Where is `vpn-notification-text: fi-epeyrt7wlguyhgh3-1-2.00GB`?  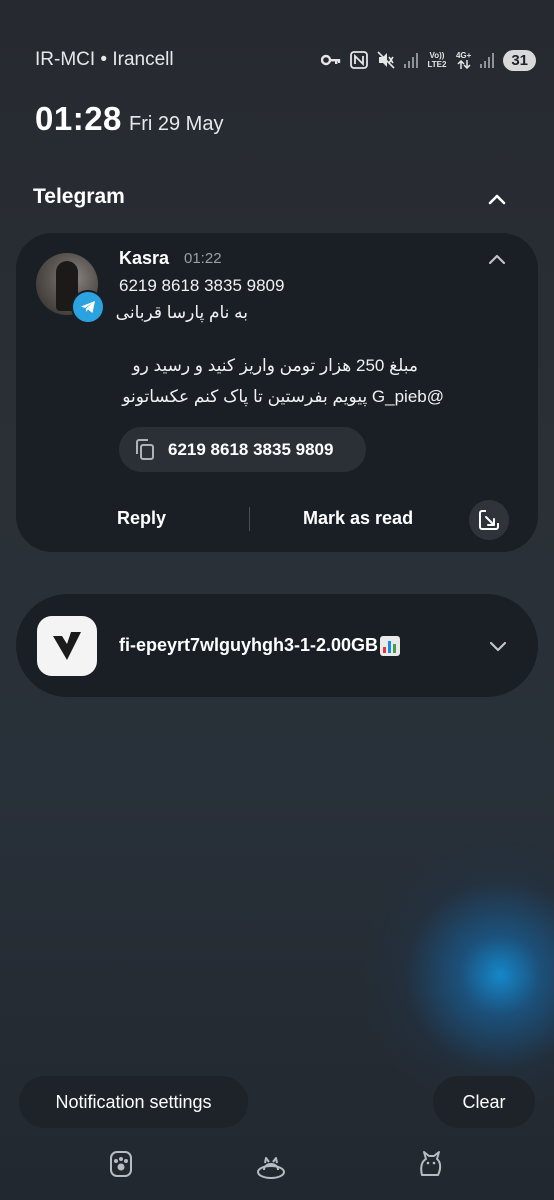
vpn-notification-text: fi-epeyrt7wlguyhgh3-1-2.00GB is located at coordinates (260, 645).